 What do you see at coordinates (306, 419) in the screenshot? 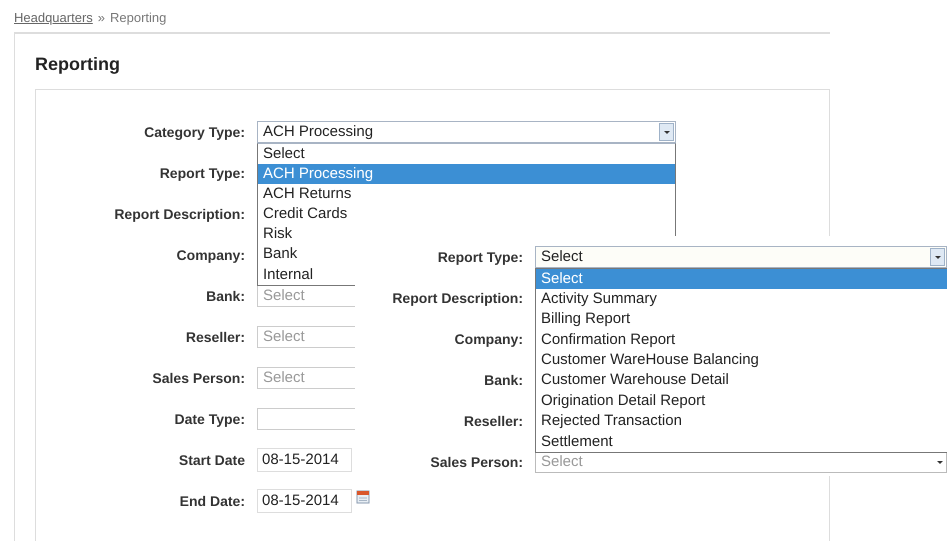
I see `select-field` at bounding box center [306, 419].